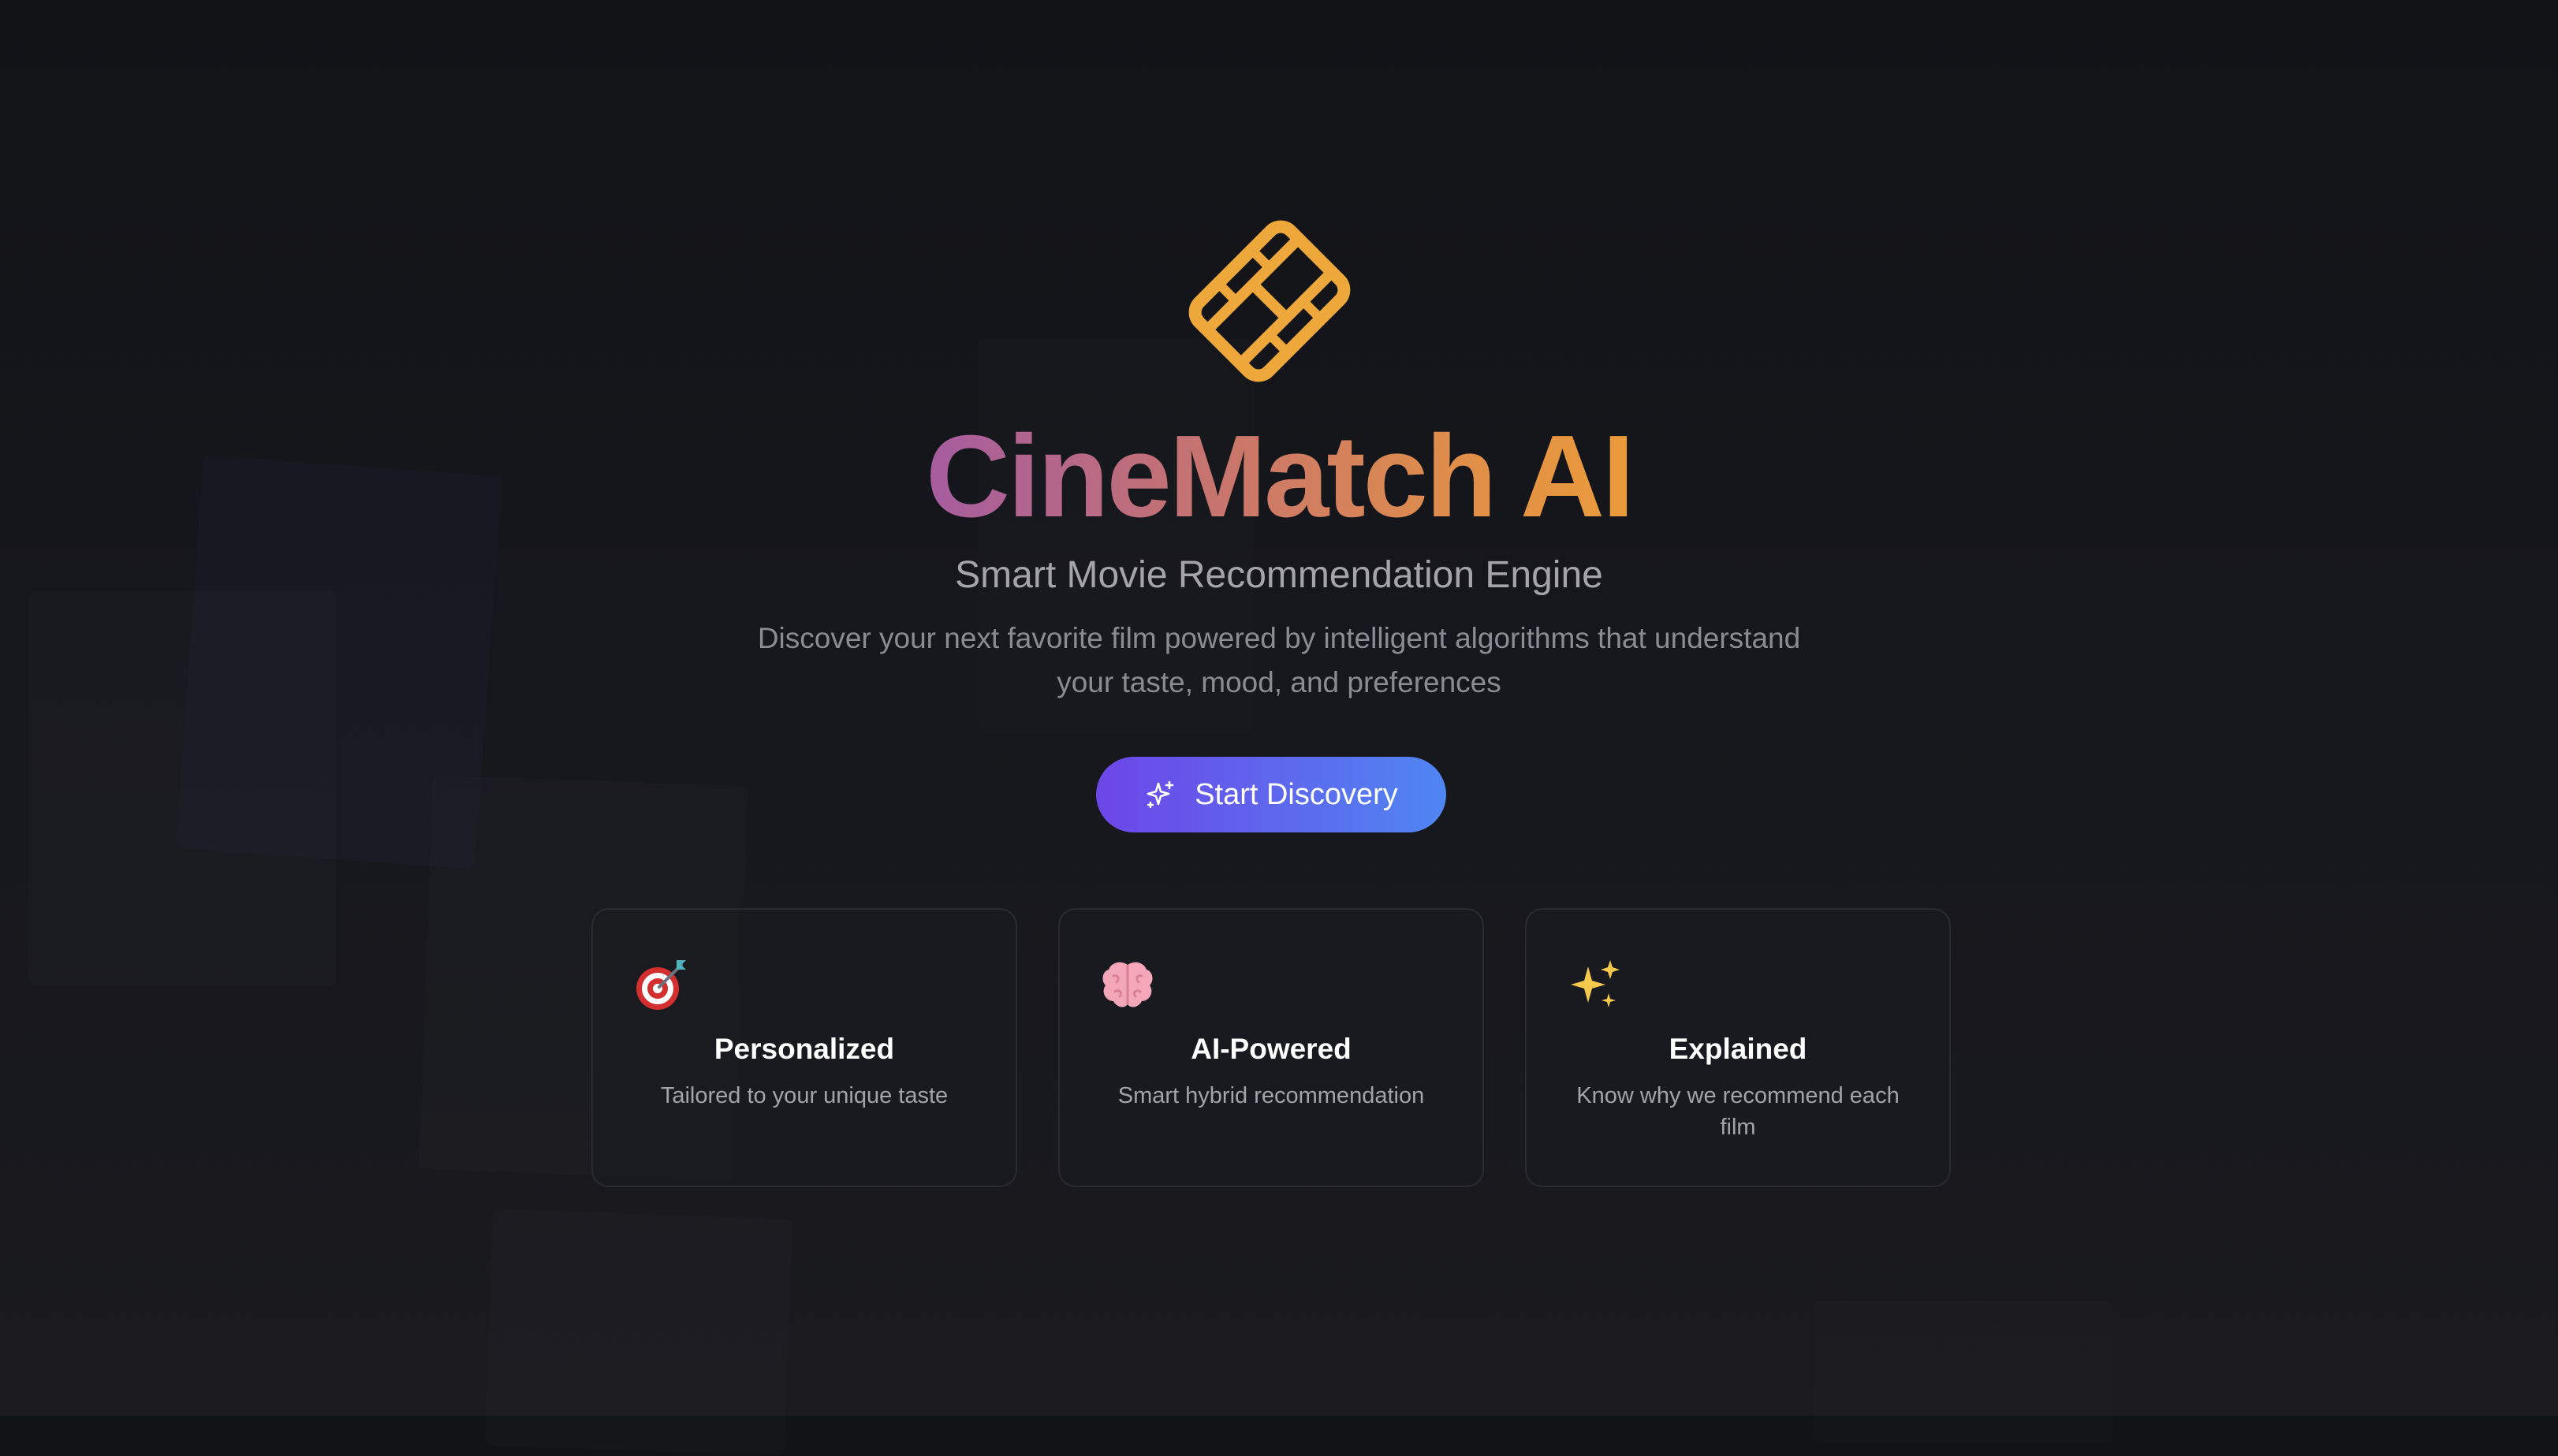 The height and width of the screenshot is (1456, 2558). What do you see at coordinates (661, 985) in the screenshot?
I see `target-icon` at bounding box center [661, 985].